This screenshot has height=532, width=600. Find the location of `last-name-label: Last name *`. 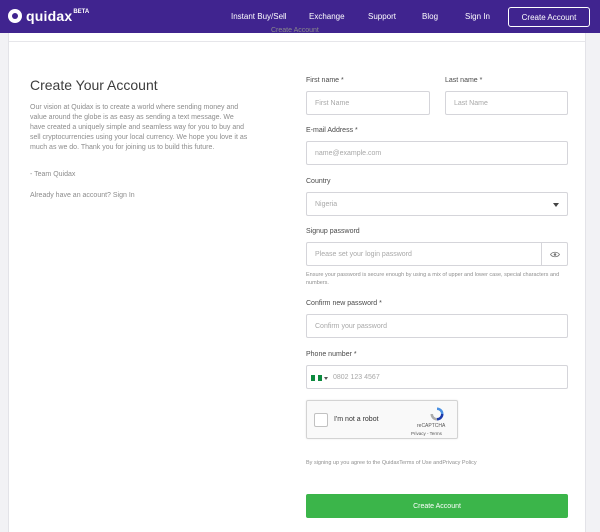

last-name-label: Last name * is located at coordinates (464, 80).